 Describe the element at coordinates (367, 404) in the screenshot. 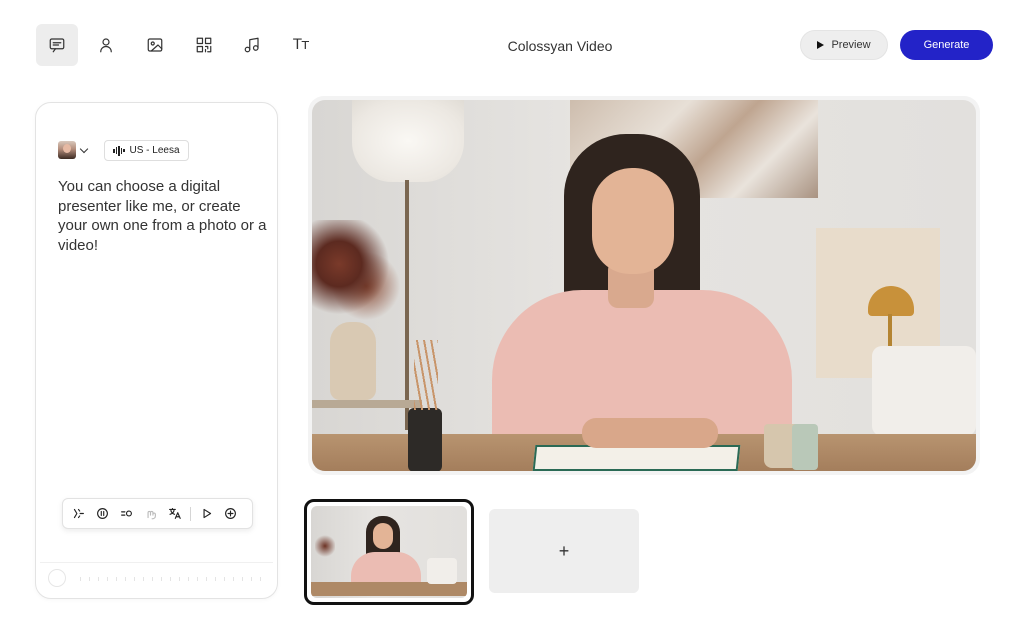

I see `side-shelf` at that location.